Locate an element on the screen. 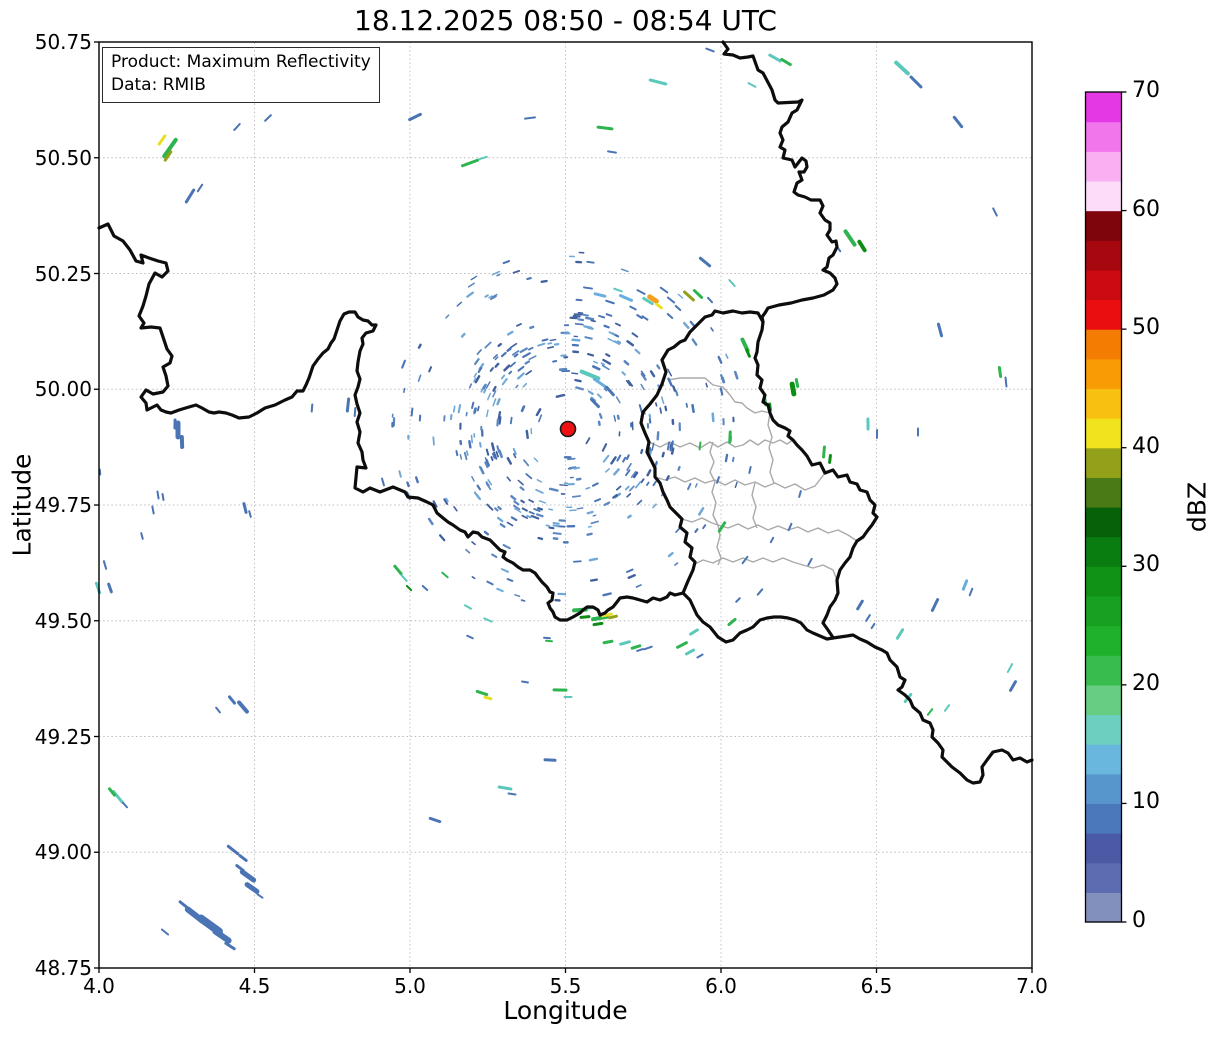 This screenshot has height=1040, width=1219. colorbar-tick-label: 70 is located at coordinates (1146, 90).